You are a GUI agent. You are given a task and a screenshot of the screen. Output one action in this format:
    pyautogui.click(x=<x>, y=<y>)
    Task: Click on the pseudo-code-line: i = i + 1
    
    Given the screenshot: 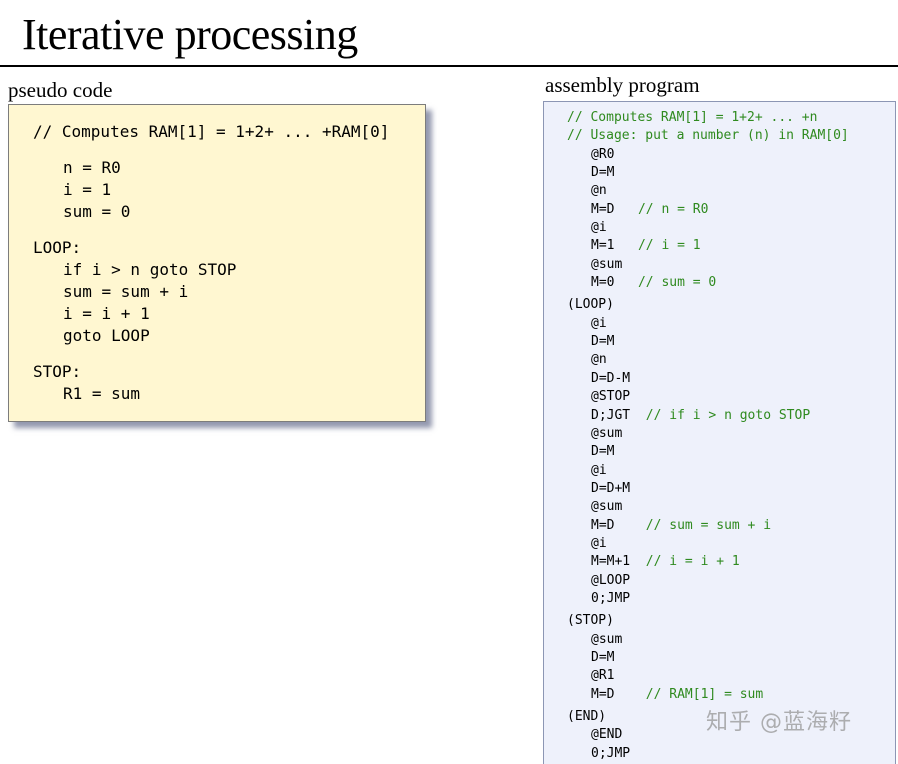 What is the action you would take?
    pyautogui.click(x=106, y=313)
    